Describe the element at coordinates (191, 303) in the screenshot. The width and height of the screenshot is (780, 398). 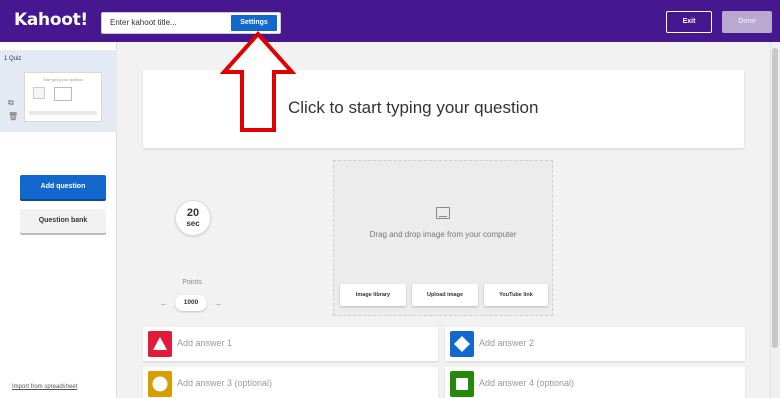
I see `points-value: 1000` at that location.